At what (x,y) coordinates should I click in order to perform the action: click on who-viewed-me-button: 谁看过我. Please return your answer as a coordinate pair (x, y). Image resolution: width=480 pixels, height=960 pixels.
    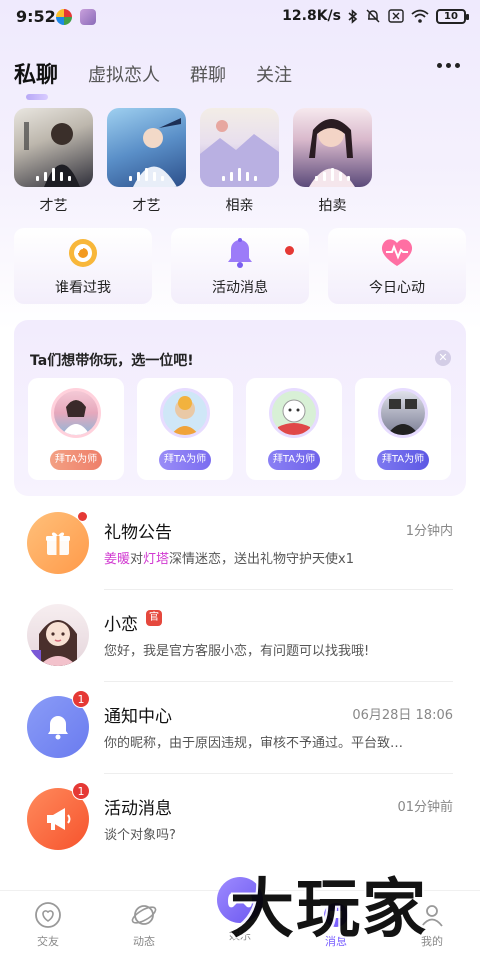
    Looking at the image, I should click on (83, 266).